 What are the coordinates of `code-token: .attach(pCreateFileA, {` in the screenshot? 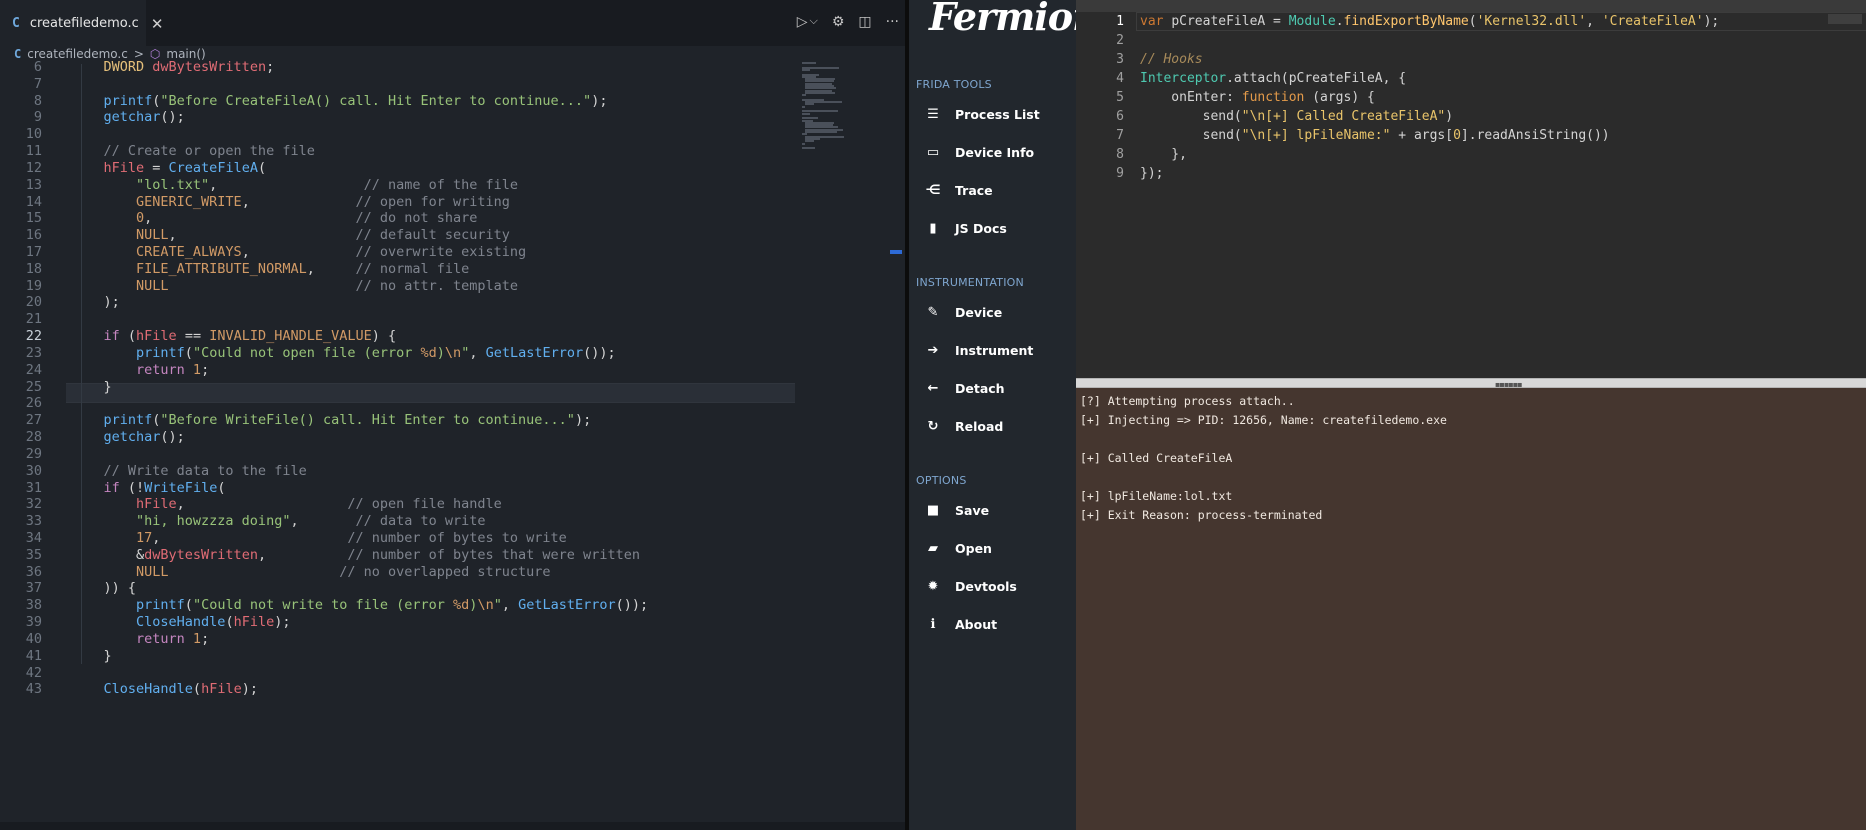 It's located at (1316, 78).